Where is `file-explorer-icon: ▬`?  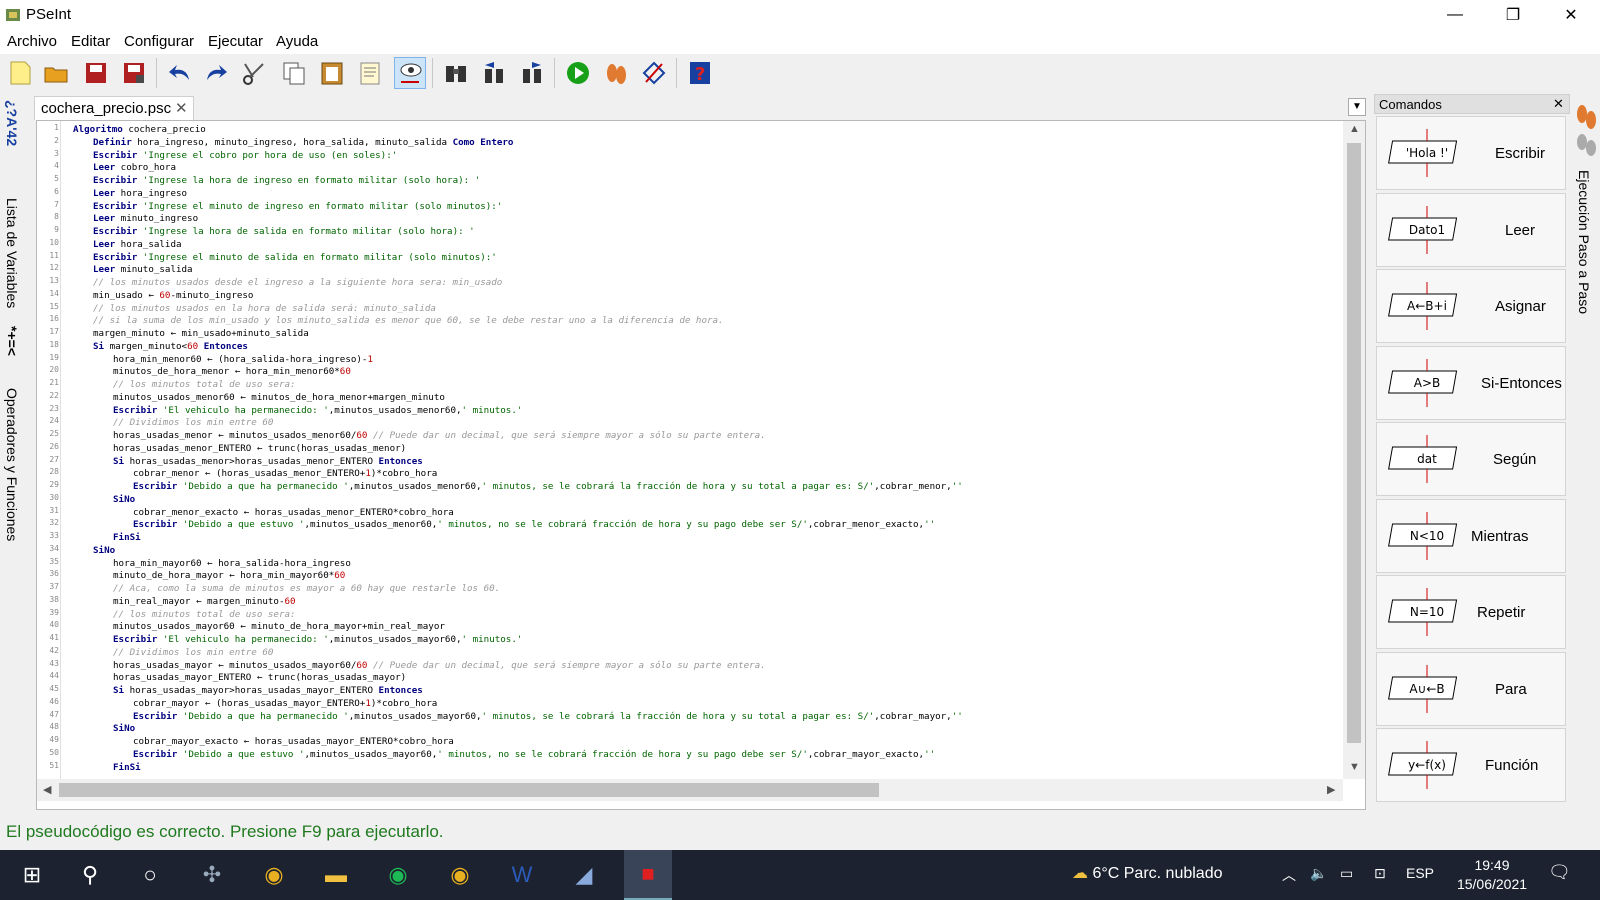
file-explorer-icon: ▬ is located at coordinates (336, 875).